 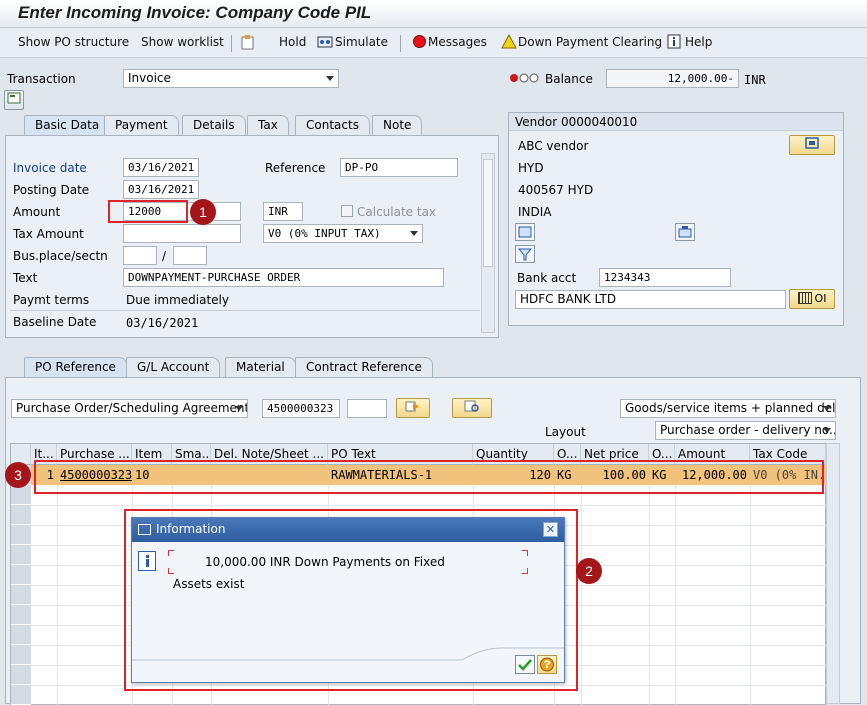 I want to click on paymt-terms-value: Due immediately, so click(x=177, y=300).